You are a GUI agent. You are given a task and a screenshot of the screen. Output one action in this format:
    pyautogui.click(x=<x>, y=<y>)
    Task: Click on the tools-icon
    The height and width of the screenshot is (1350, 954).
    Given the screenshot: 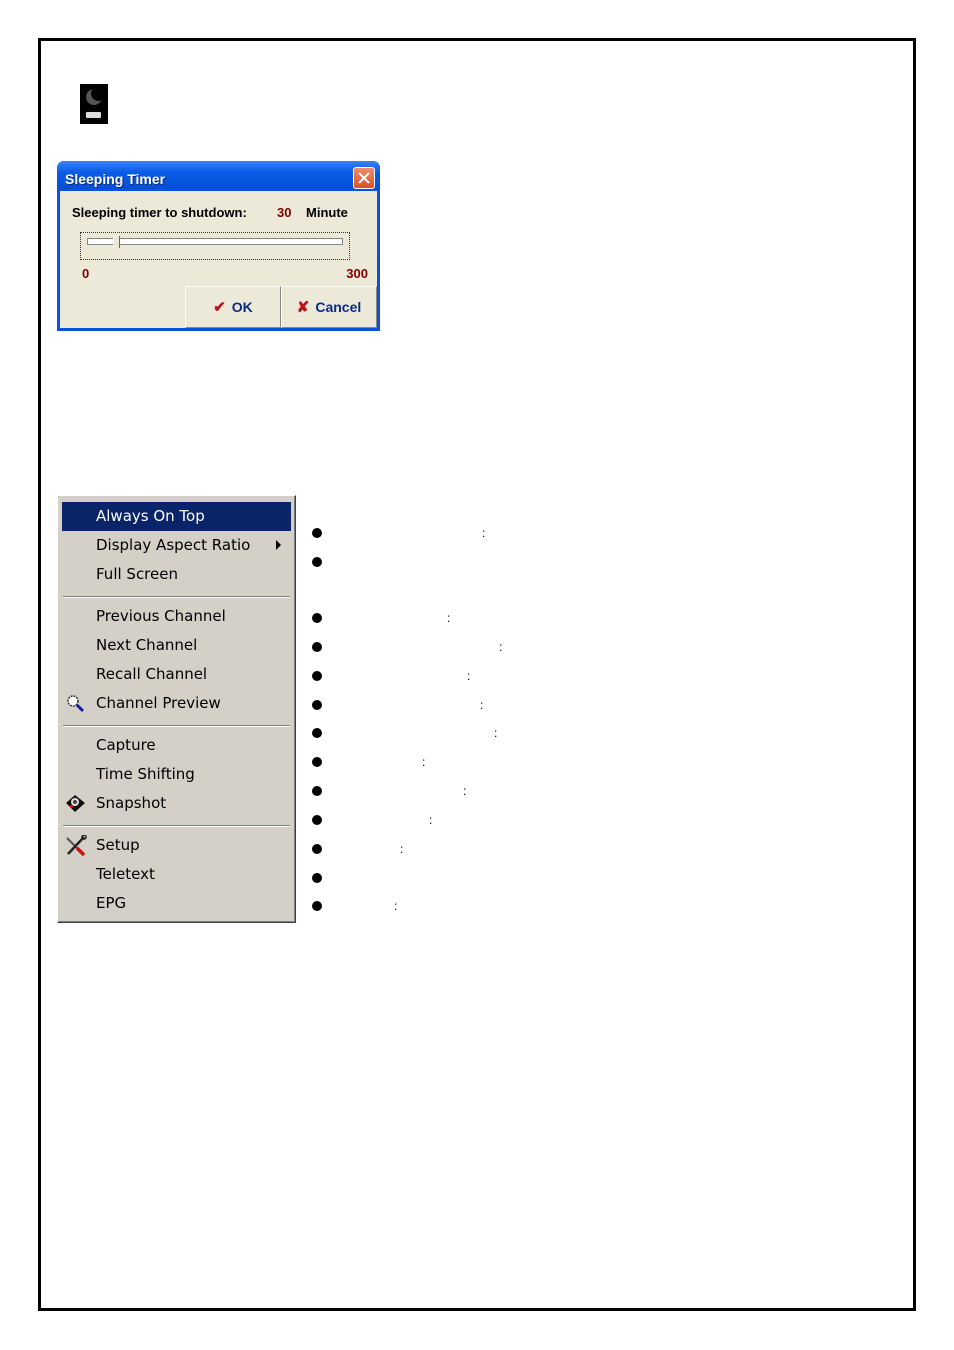 What is the action you would take?
    pyautogui.click(x=76, y=846)
    